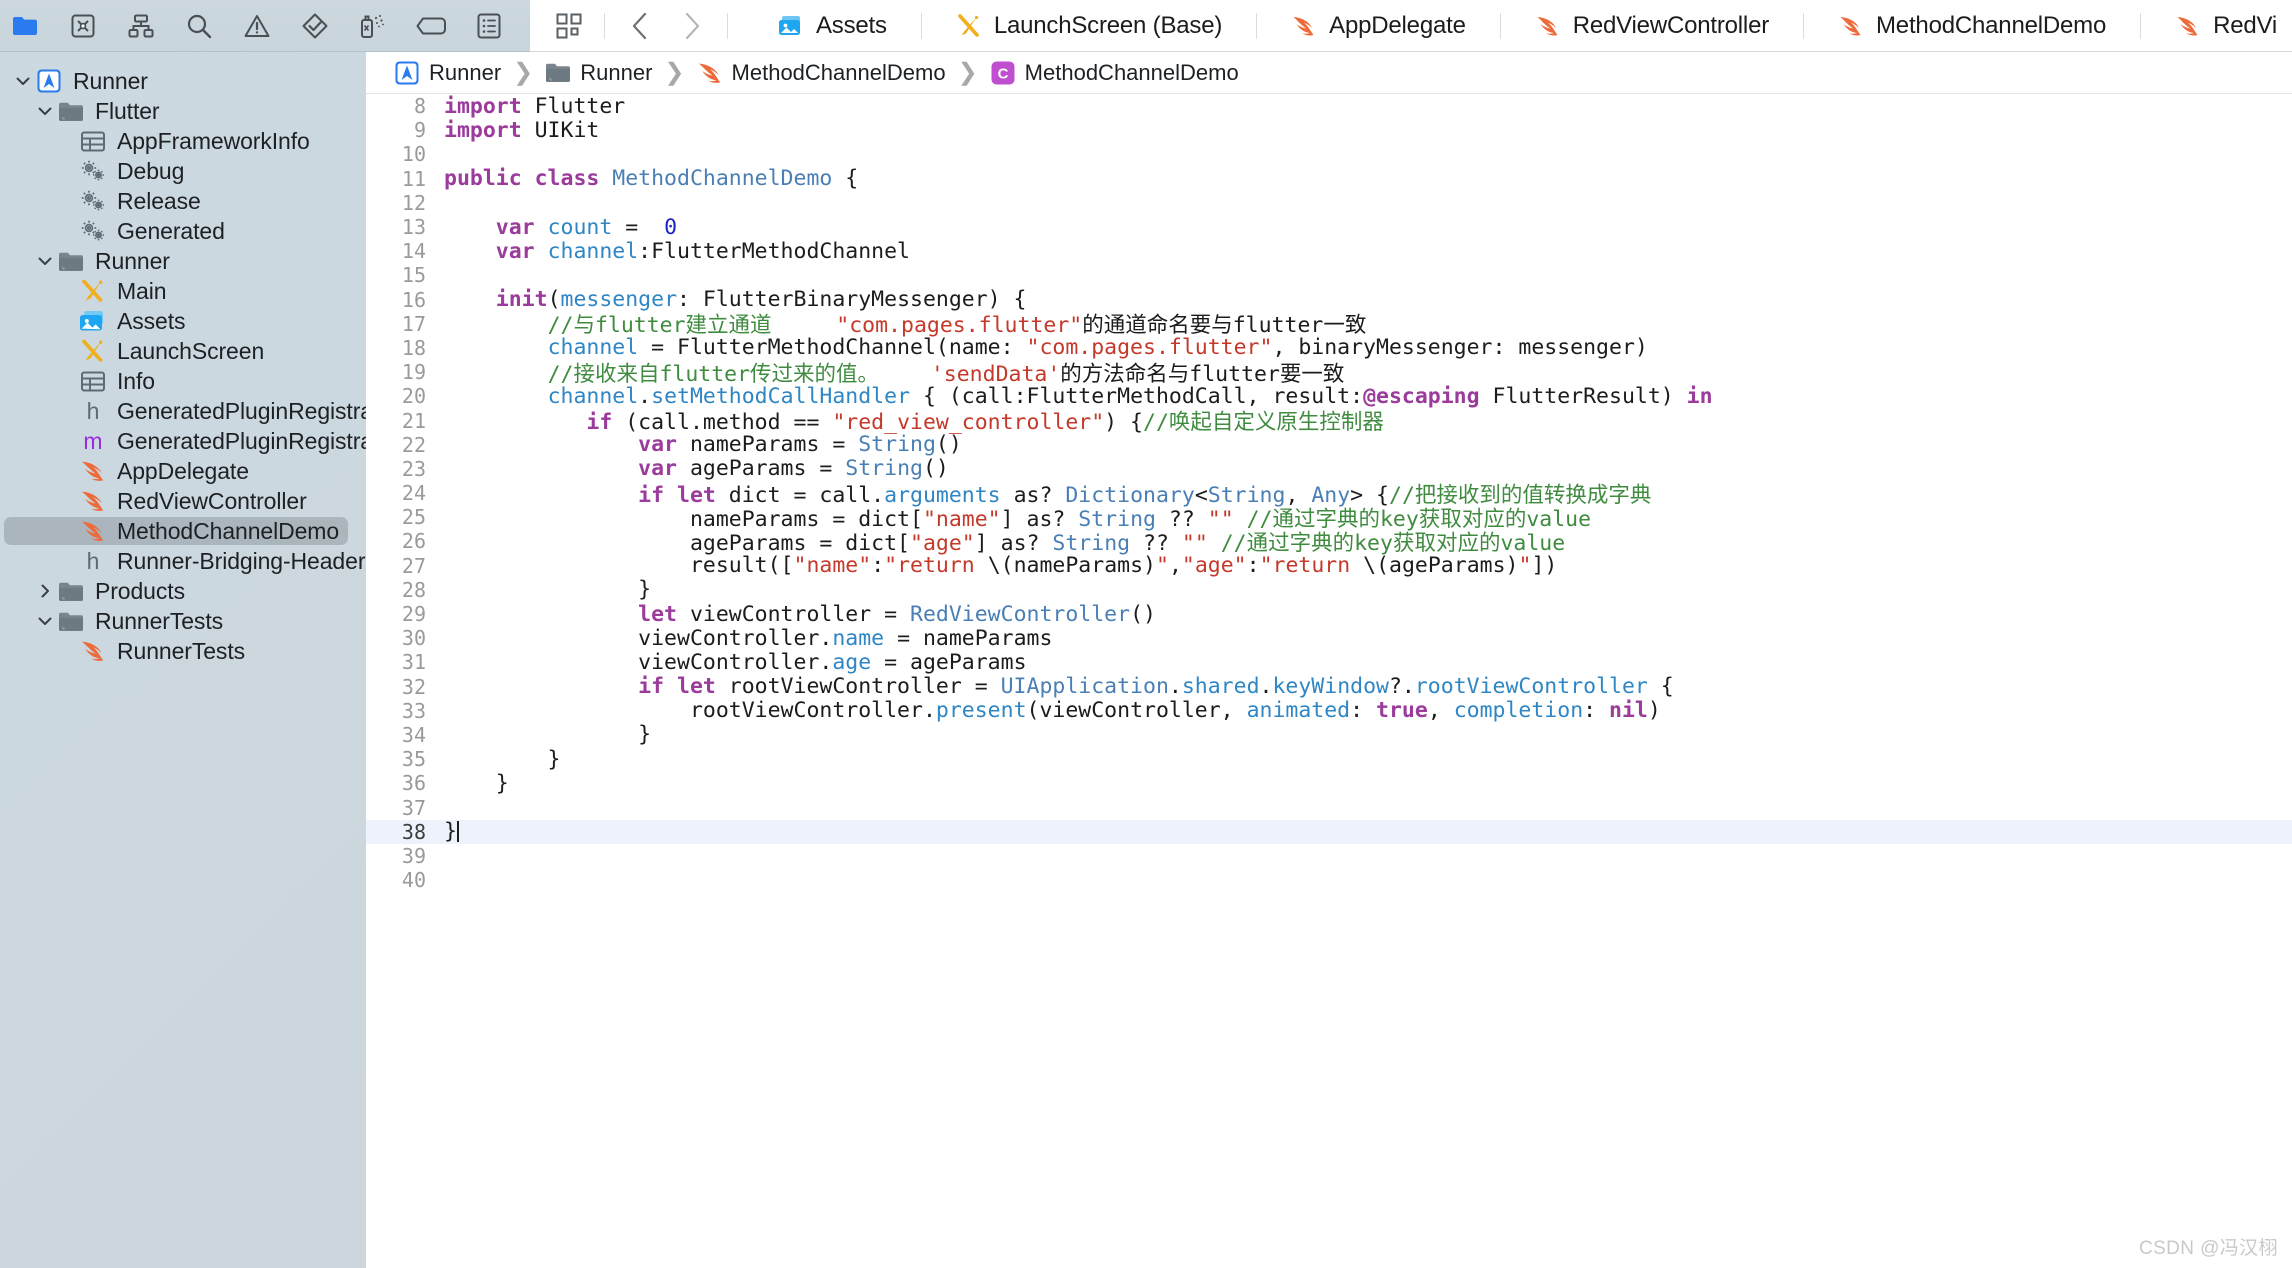  What do you see at coordinates (1329, 275) in the screenshot?
I see `code-line: 15` at bounding box center [1329, 275].